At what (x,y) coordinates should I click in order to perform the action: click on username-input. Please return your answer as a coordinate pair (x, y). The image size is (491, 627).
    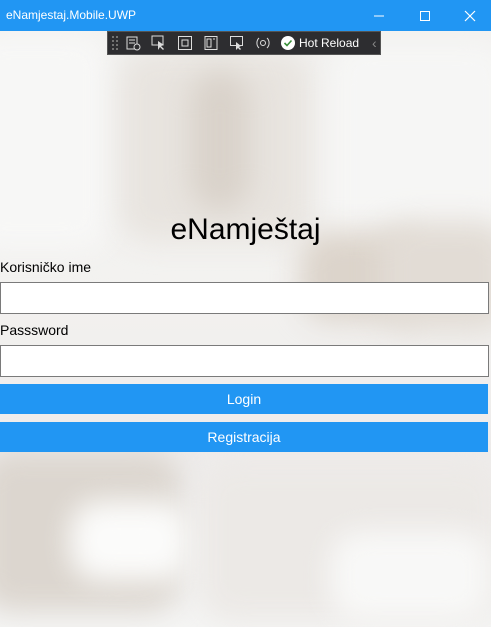
    Looking at the image, I should click on (244, 298).